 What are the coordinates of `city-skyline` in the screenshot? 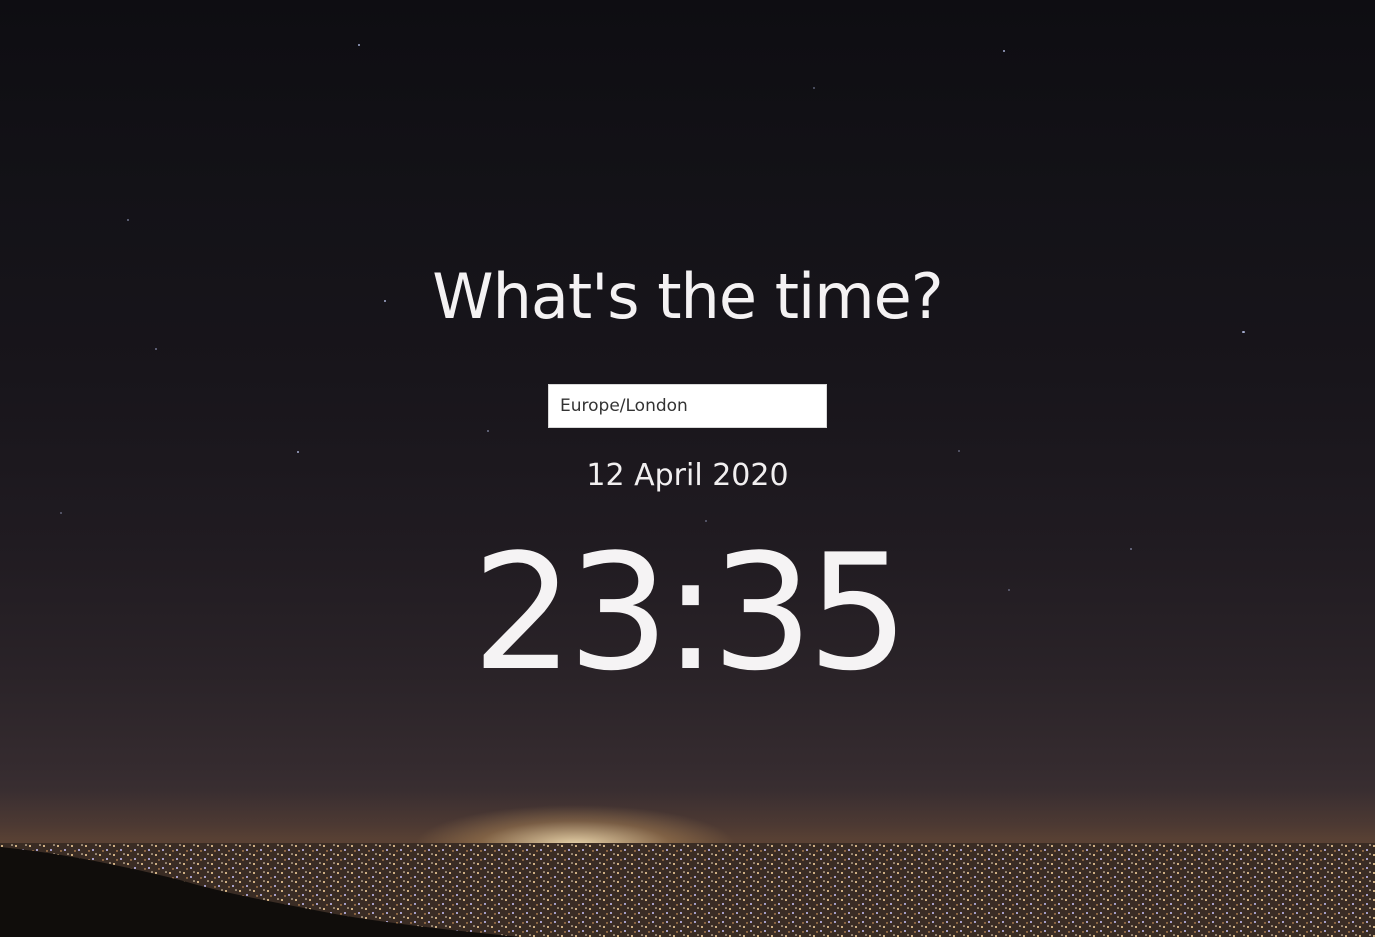 It's located at (687, 890).